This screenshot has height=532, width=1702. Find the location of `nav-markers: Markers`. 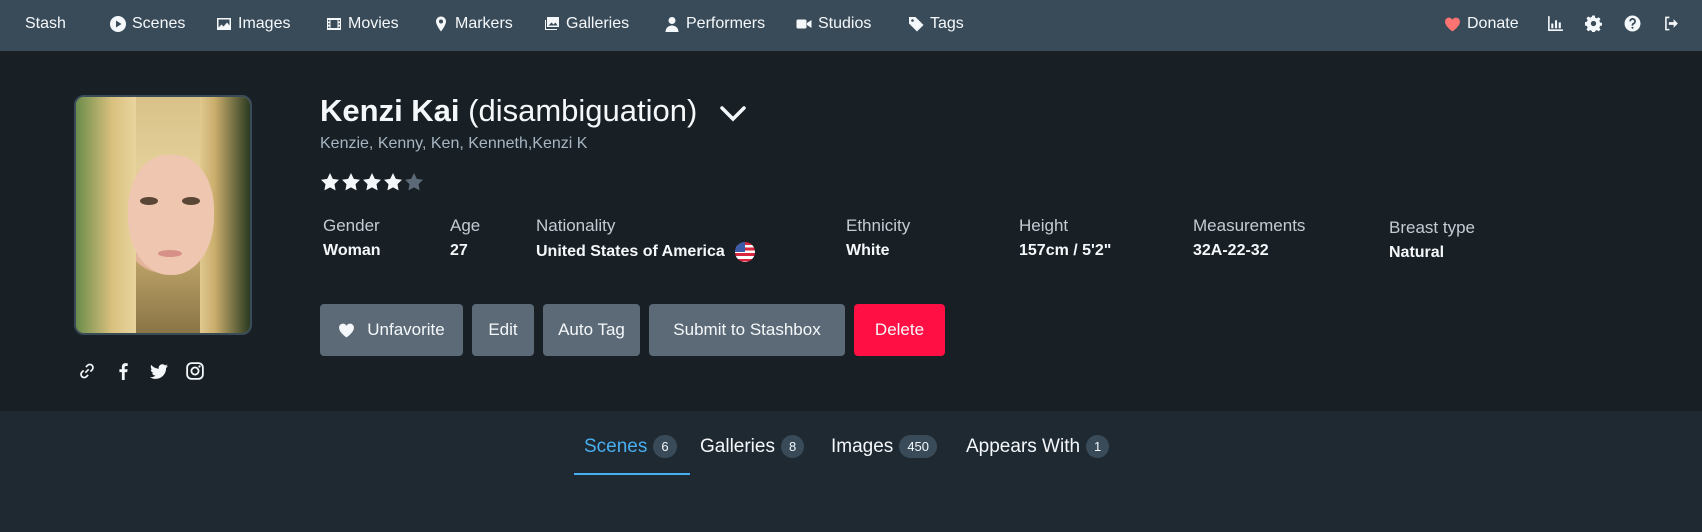

nav-markers: Markers is located at coordinates (473, 24).